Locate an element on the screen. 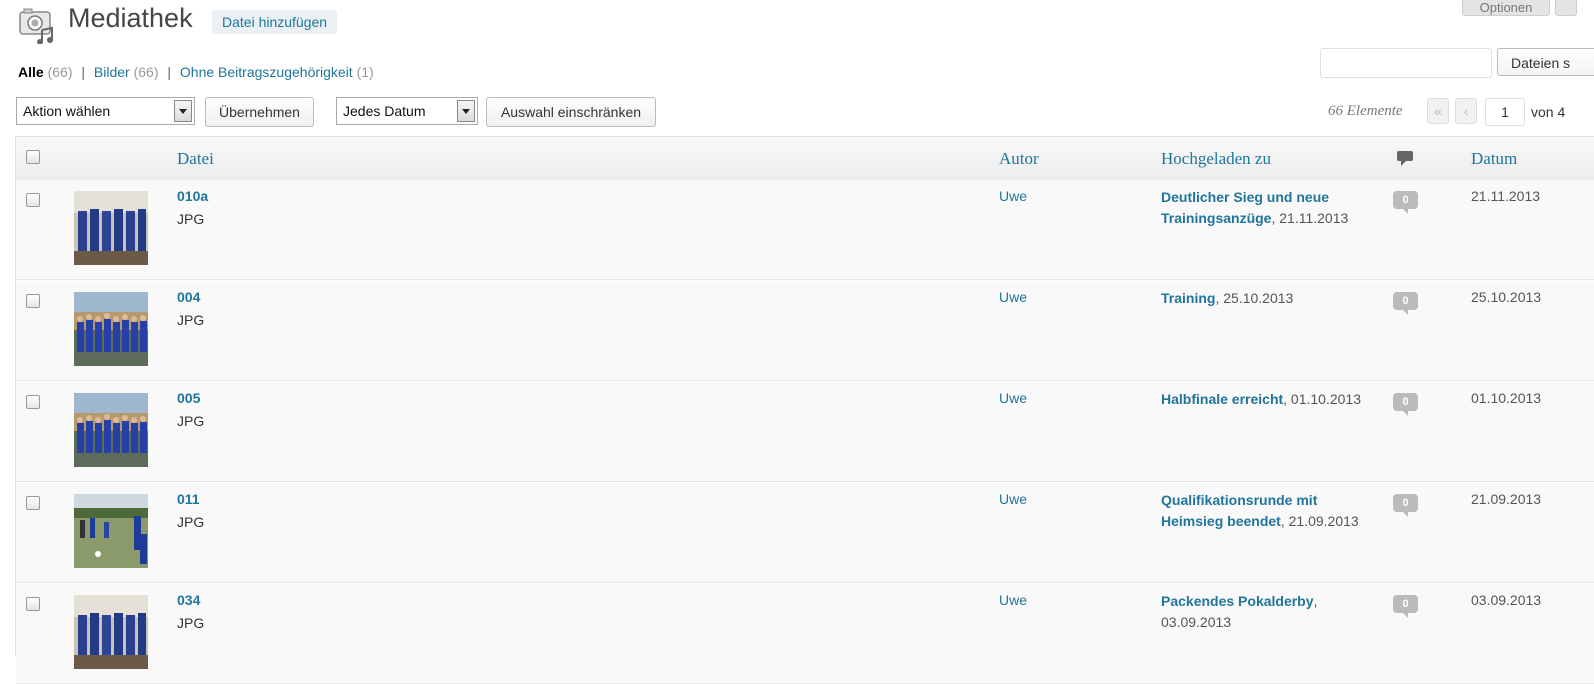 This screenshot has height=684, width=1594. column-author: Autor is located at coordinates (1019, 158).